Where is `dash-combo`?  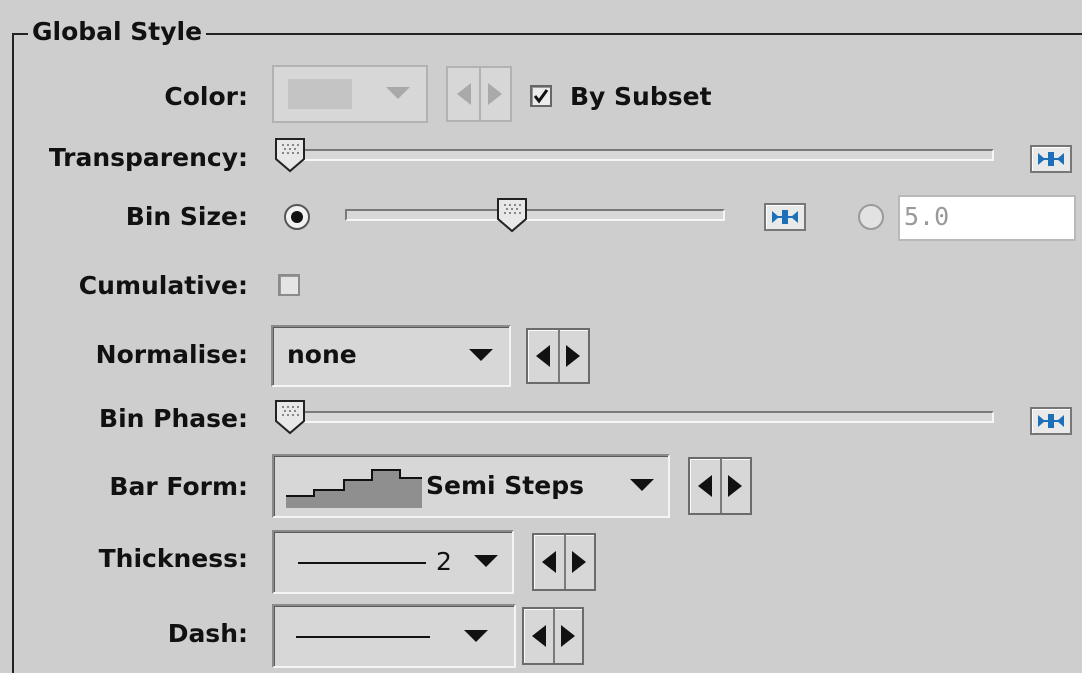
dash-combo is located at coordinates (394, 636).